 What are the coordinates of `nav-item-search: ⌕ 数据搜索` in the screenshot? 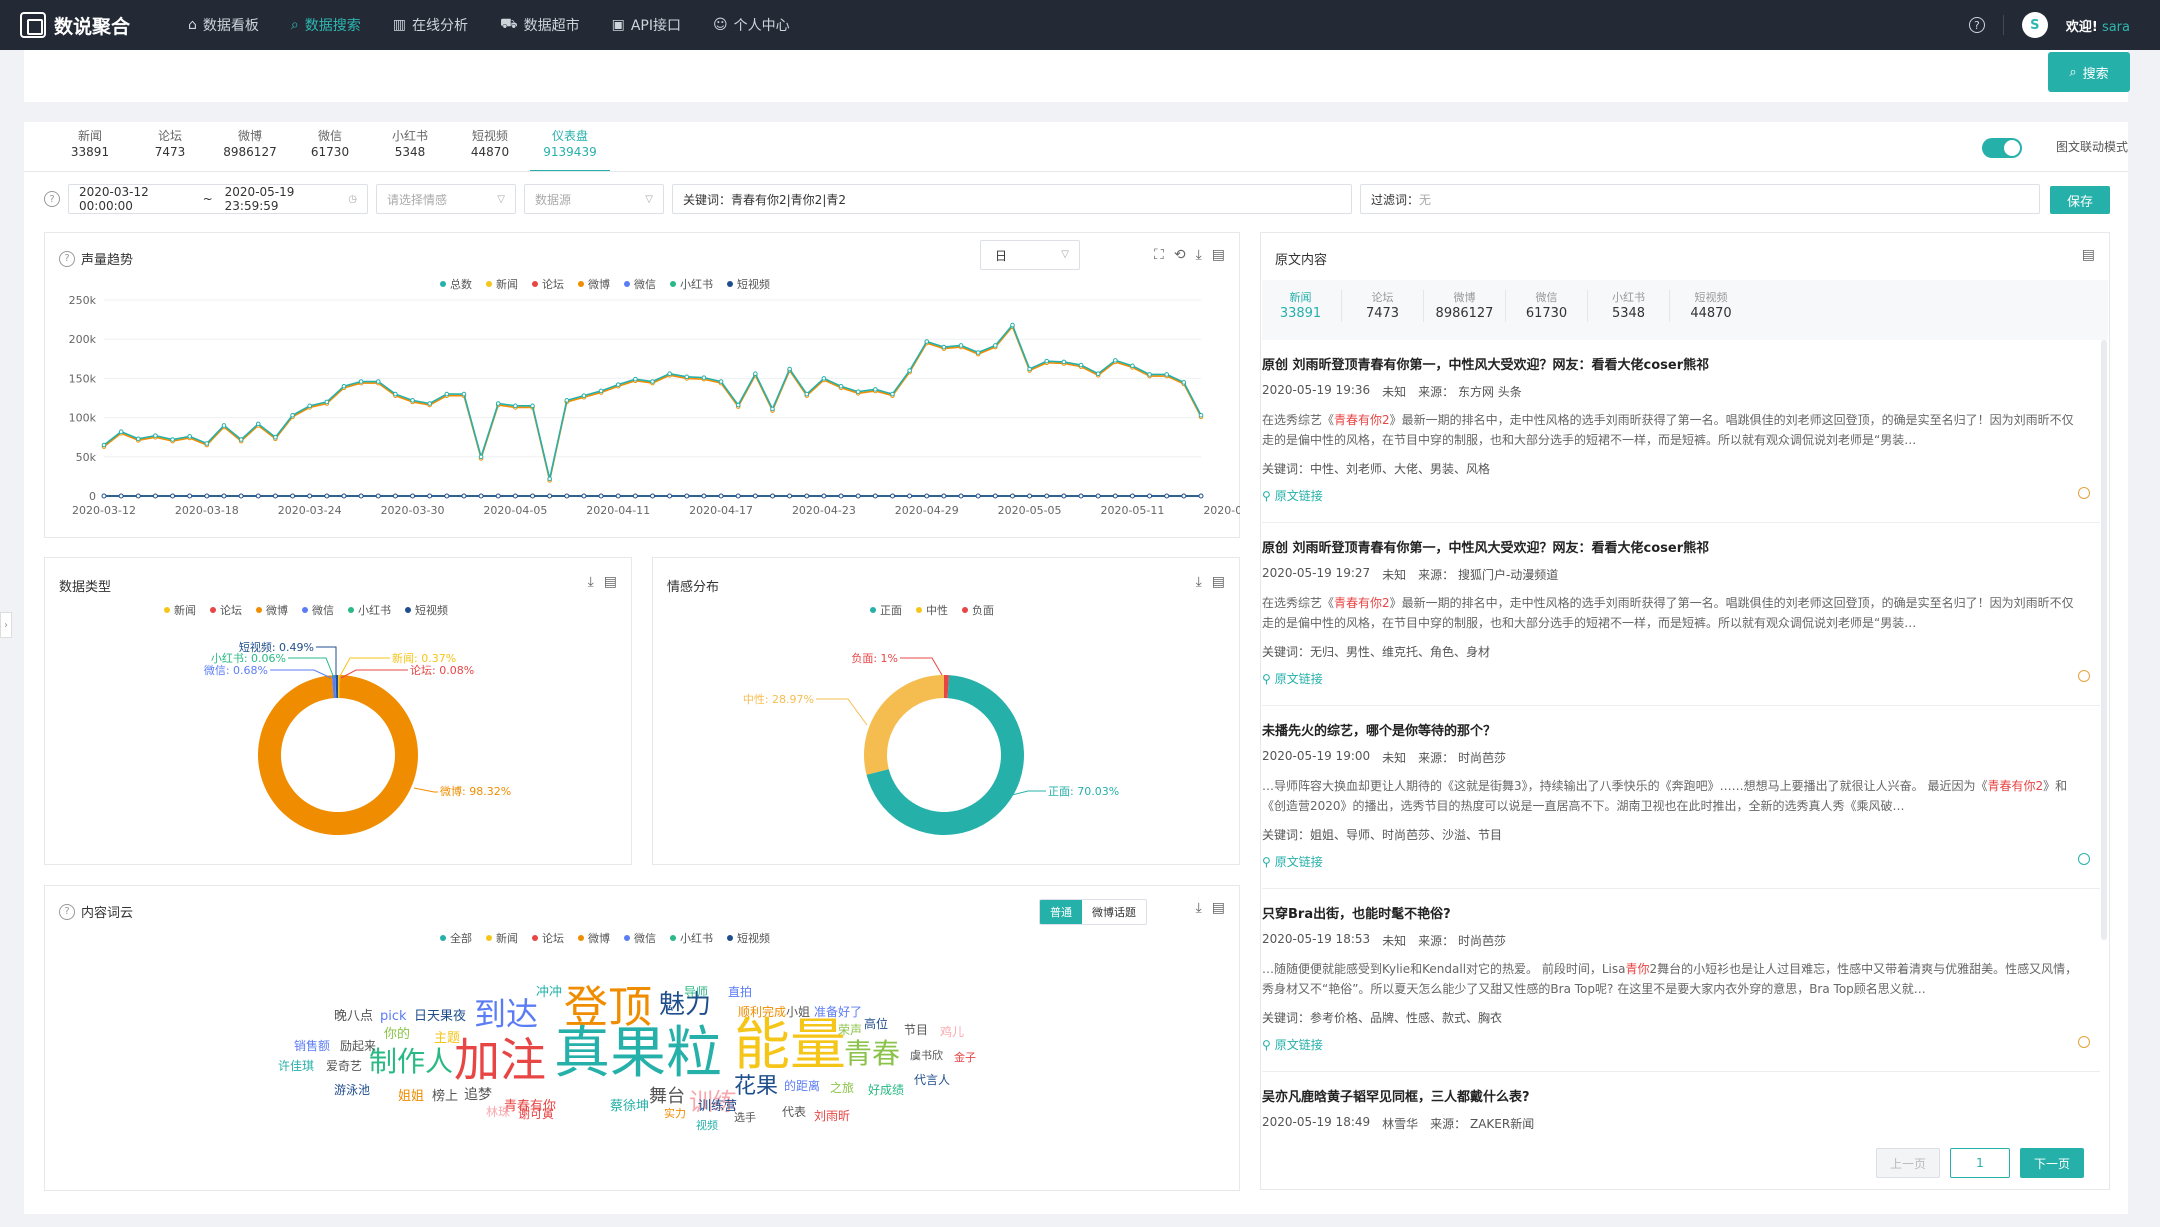 It's located at (326, 25).